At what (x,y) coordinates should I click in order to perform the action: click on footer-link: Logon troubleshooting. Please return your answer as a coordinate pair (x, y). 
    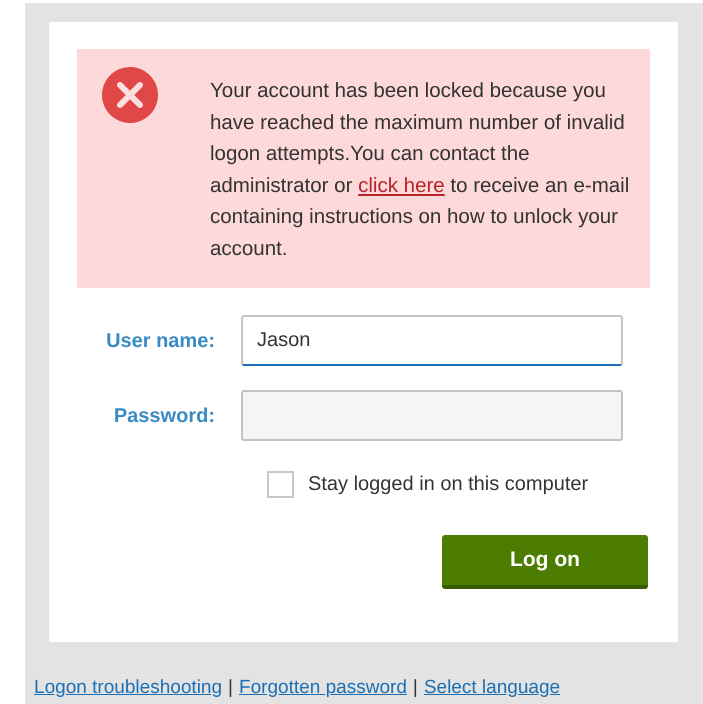
    Looking at the image, I should click on (128, 688).